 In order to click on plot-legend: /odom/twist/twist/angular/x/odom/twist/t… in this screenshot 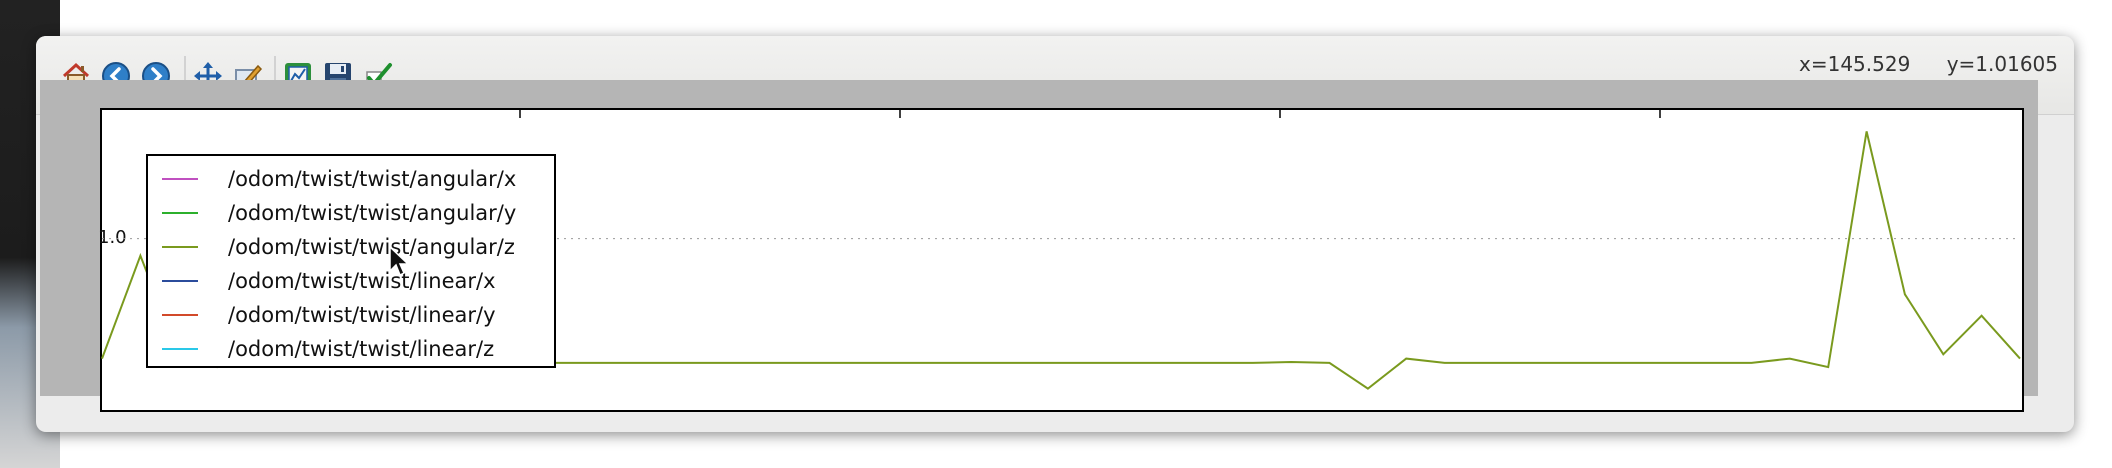, I will do `click(351, 261)`.